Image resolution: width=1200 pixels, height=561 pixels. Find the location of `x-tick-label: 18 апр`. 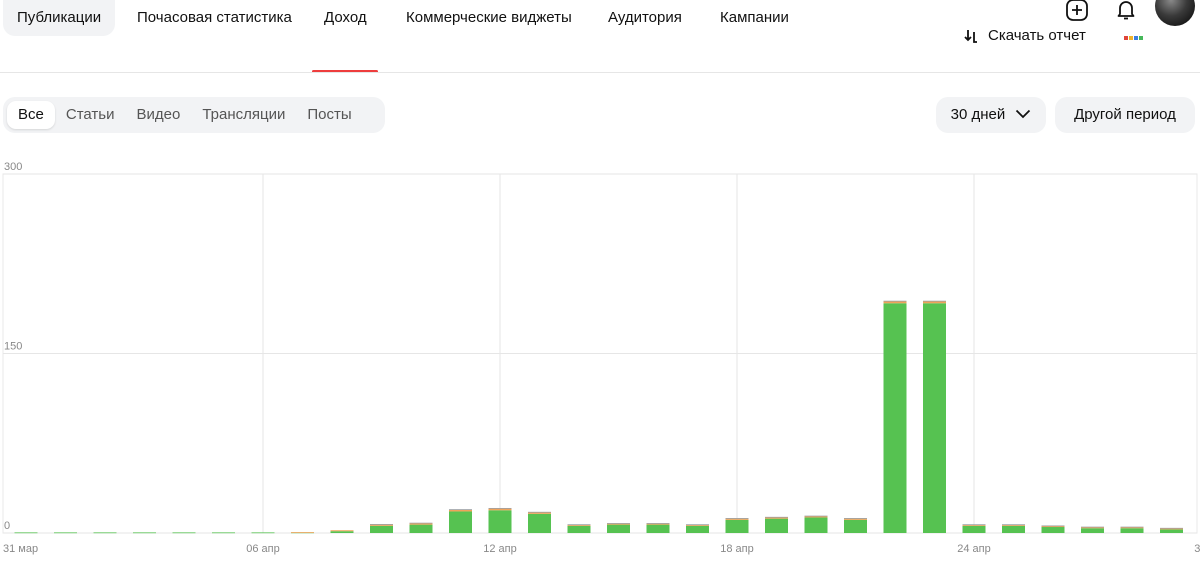

x-tick-label: 18 апр is located at coordinates (736, 549).